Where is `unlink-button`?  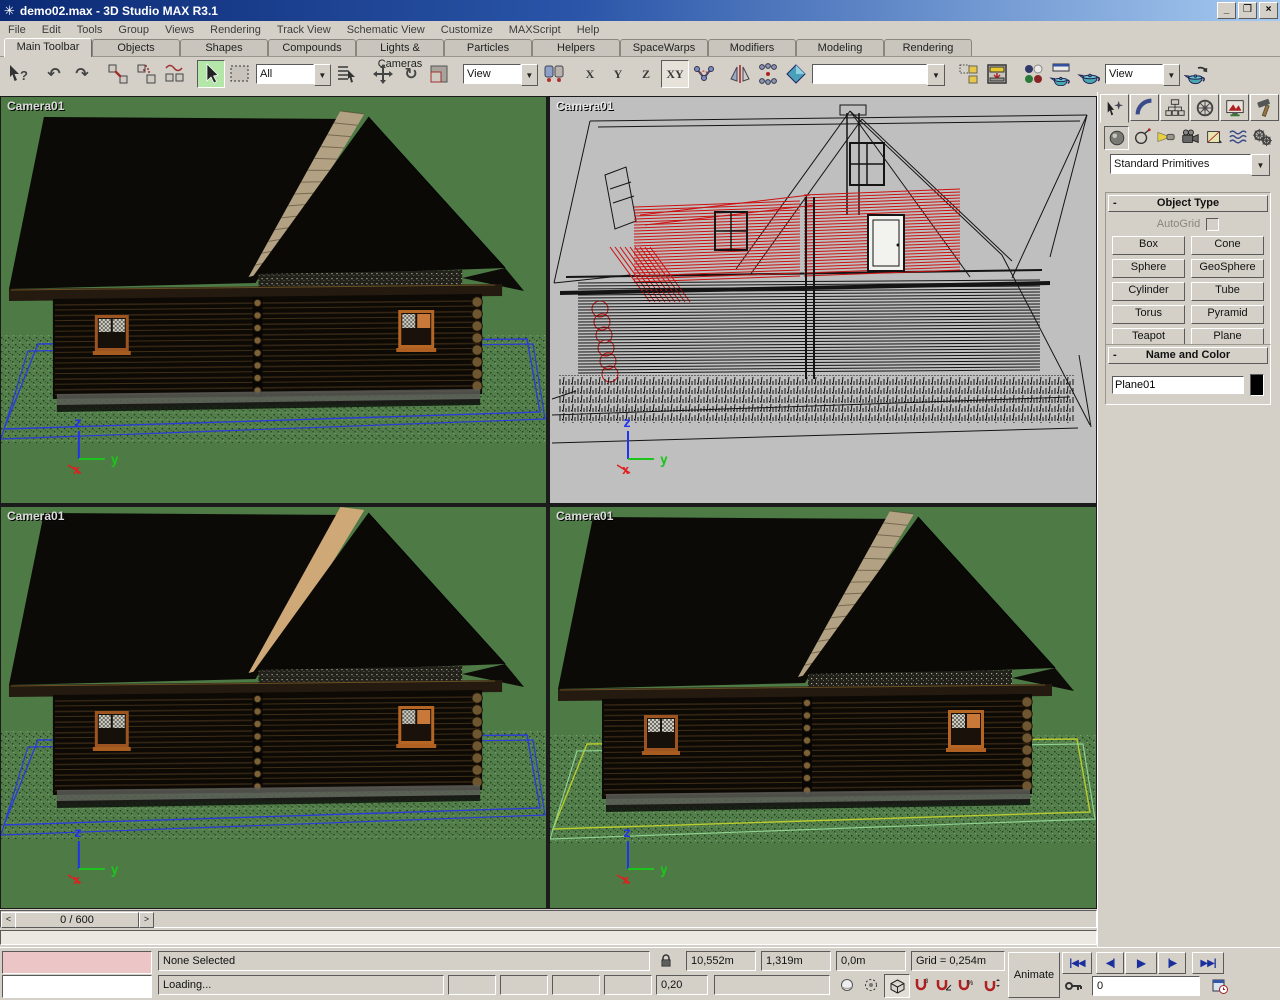
unlink-button is located at coordinates (146, 74).